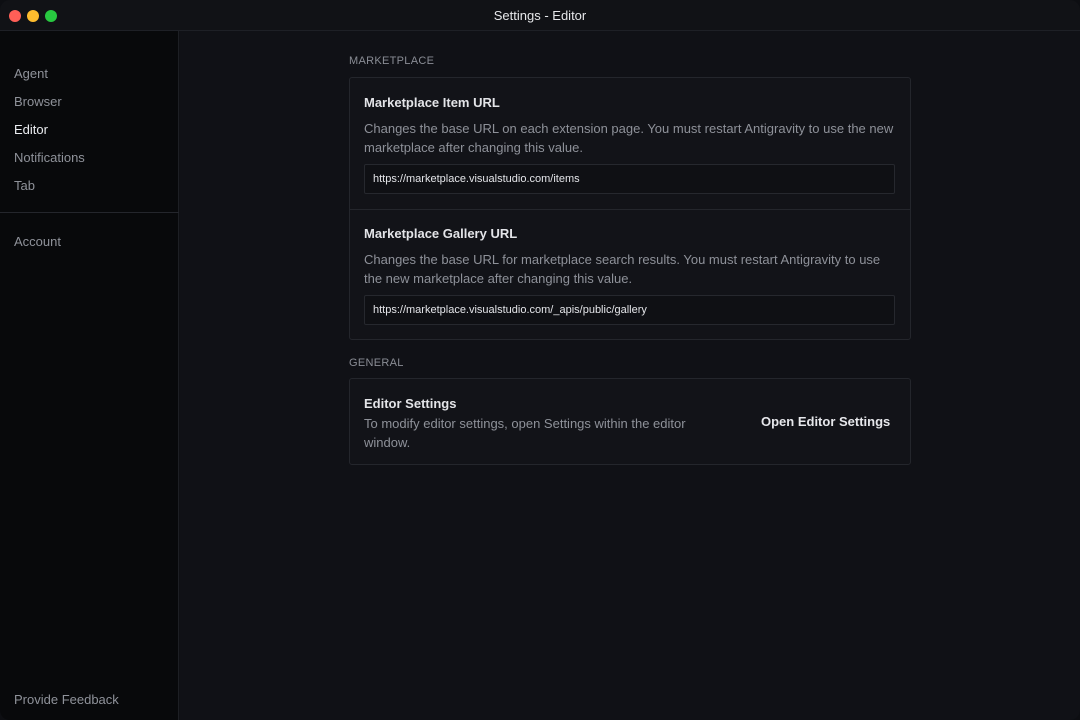  I want to click on provide-feedback-link: Provide Feedback, so click(66, 699).